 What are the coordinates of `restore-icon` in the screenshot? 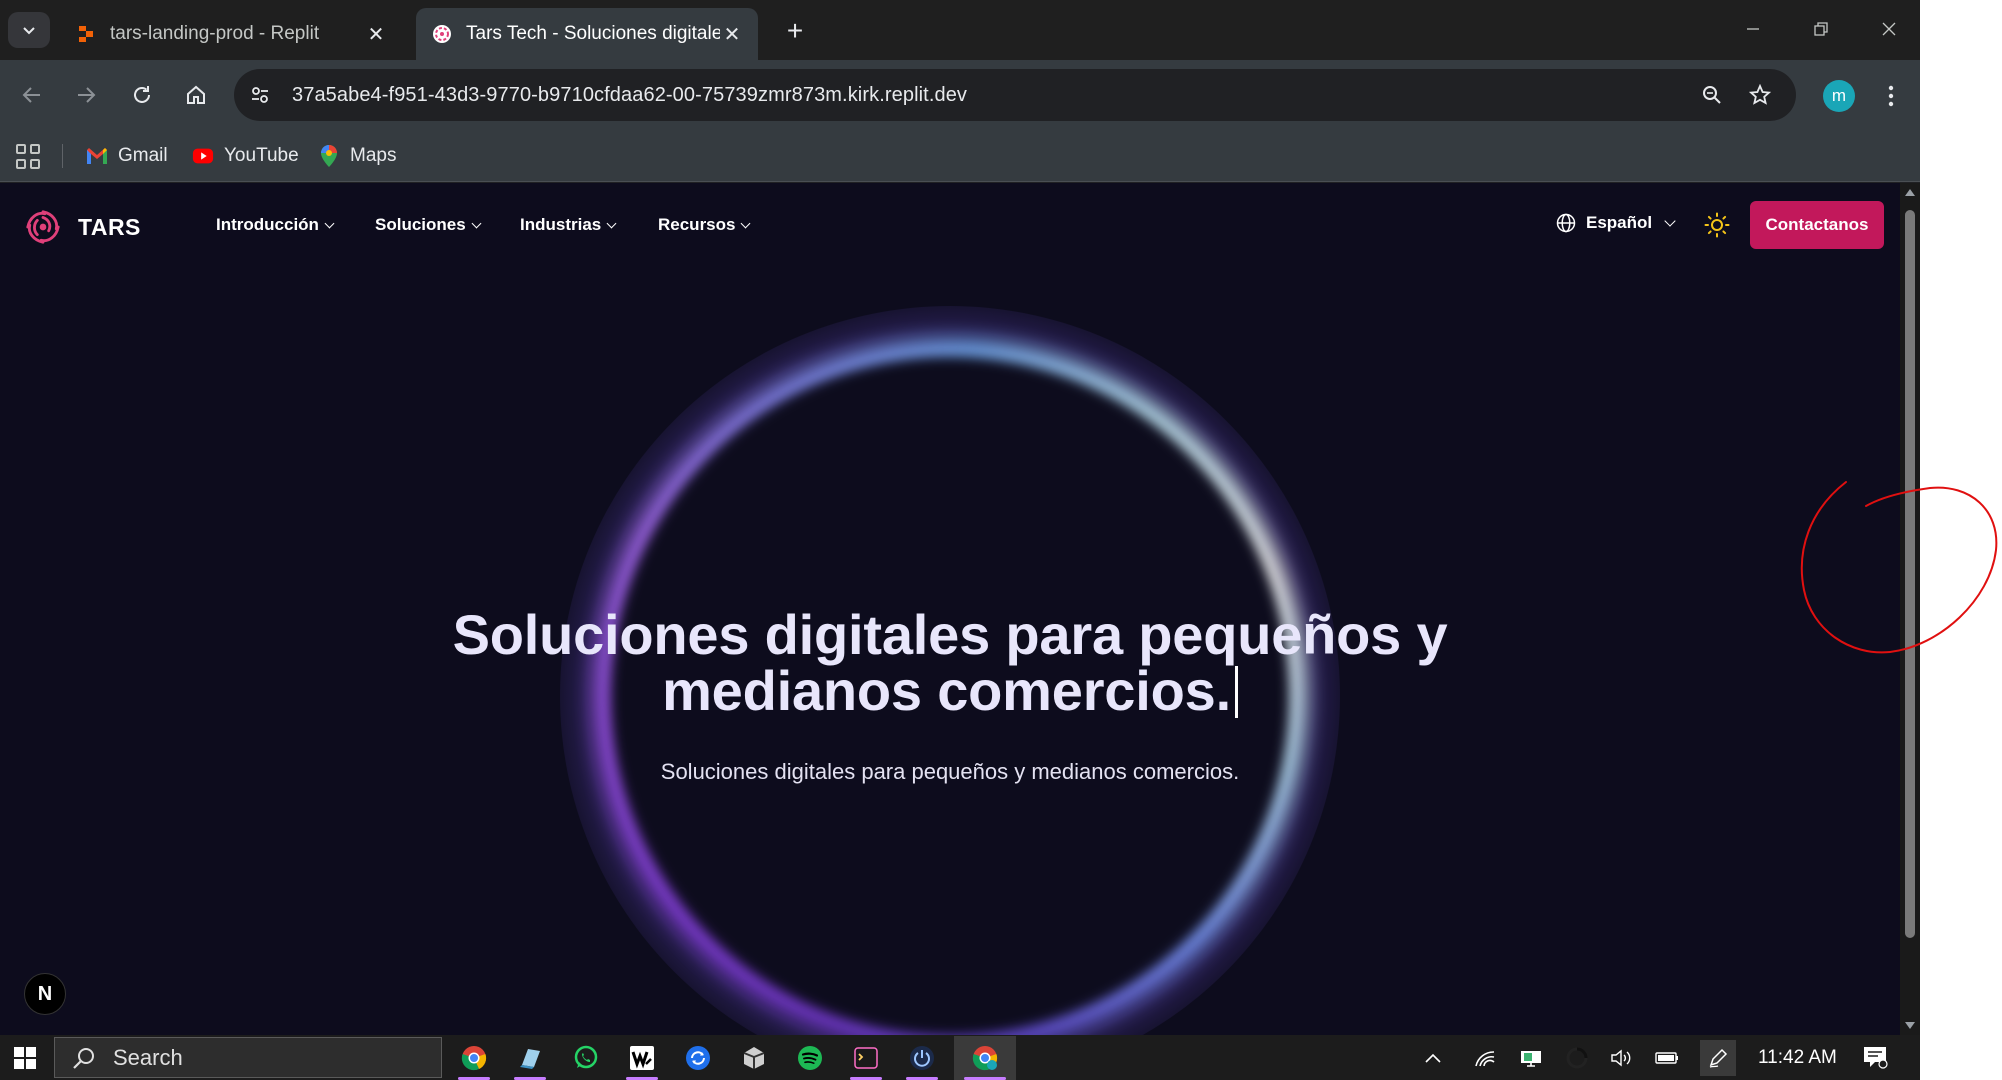 It's located at (1821, 29).